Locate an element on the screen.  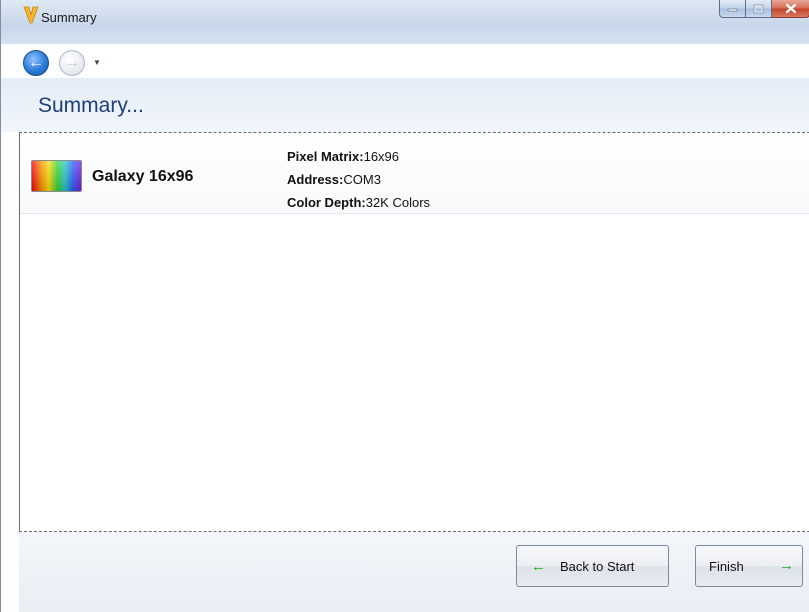
forward-nav-button: → is located at coordinates (72, 63).